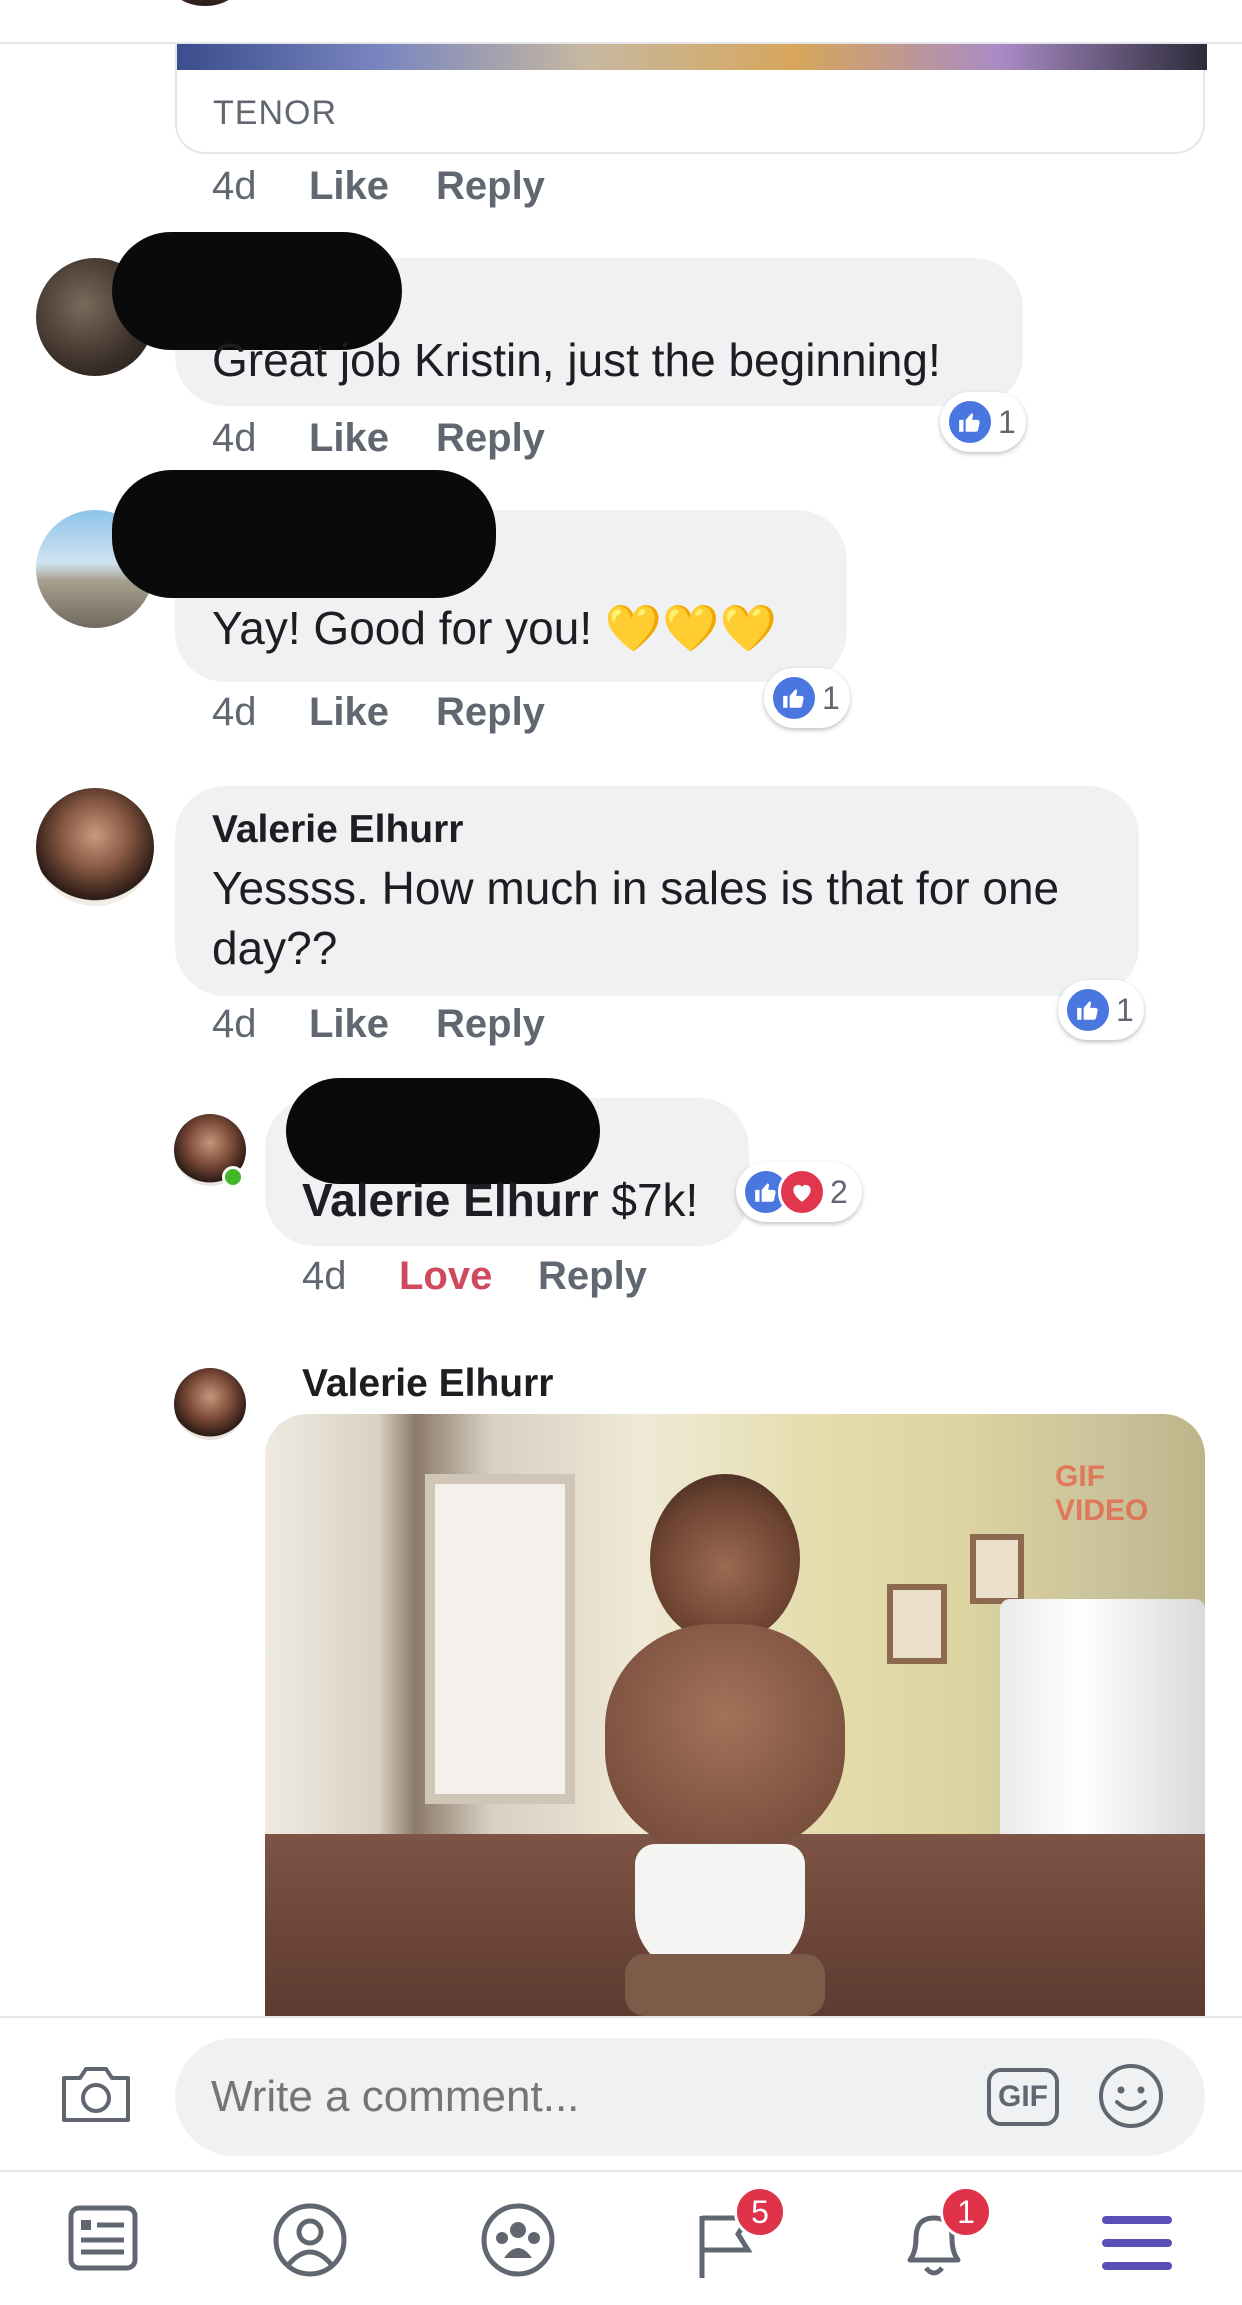 This screenshot has height=2305, width=1242. Describe the element at coordinates (691, 99) in the screenshot. I see `gif-card: TENOR` at that location.